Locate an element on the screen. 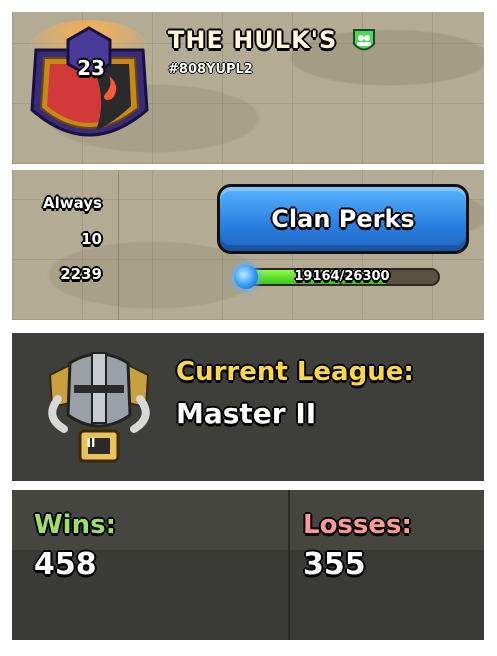 This screenshot has width=497, height=656. clan-tag: #808YUPL2 is located at coordinates (210, 69).